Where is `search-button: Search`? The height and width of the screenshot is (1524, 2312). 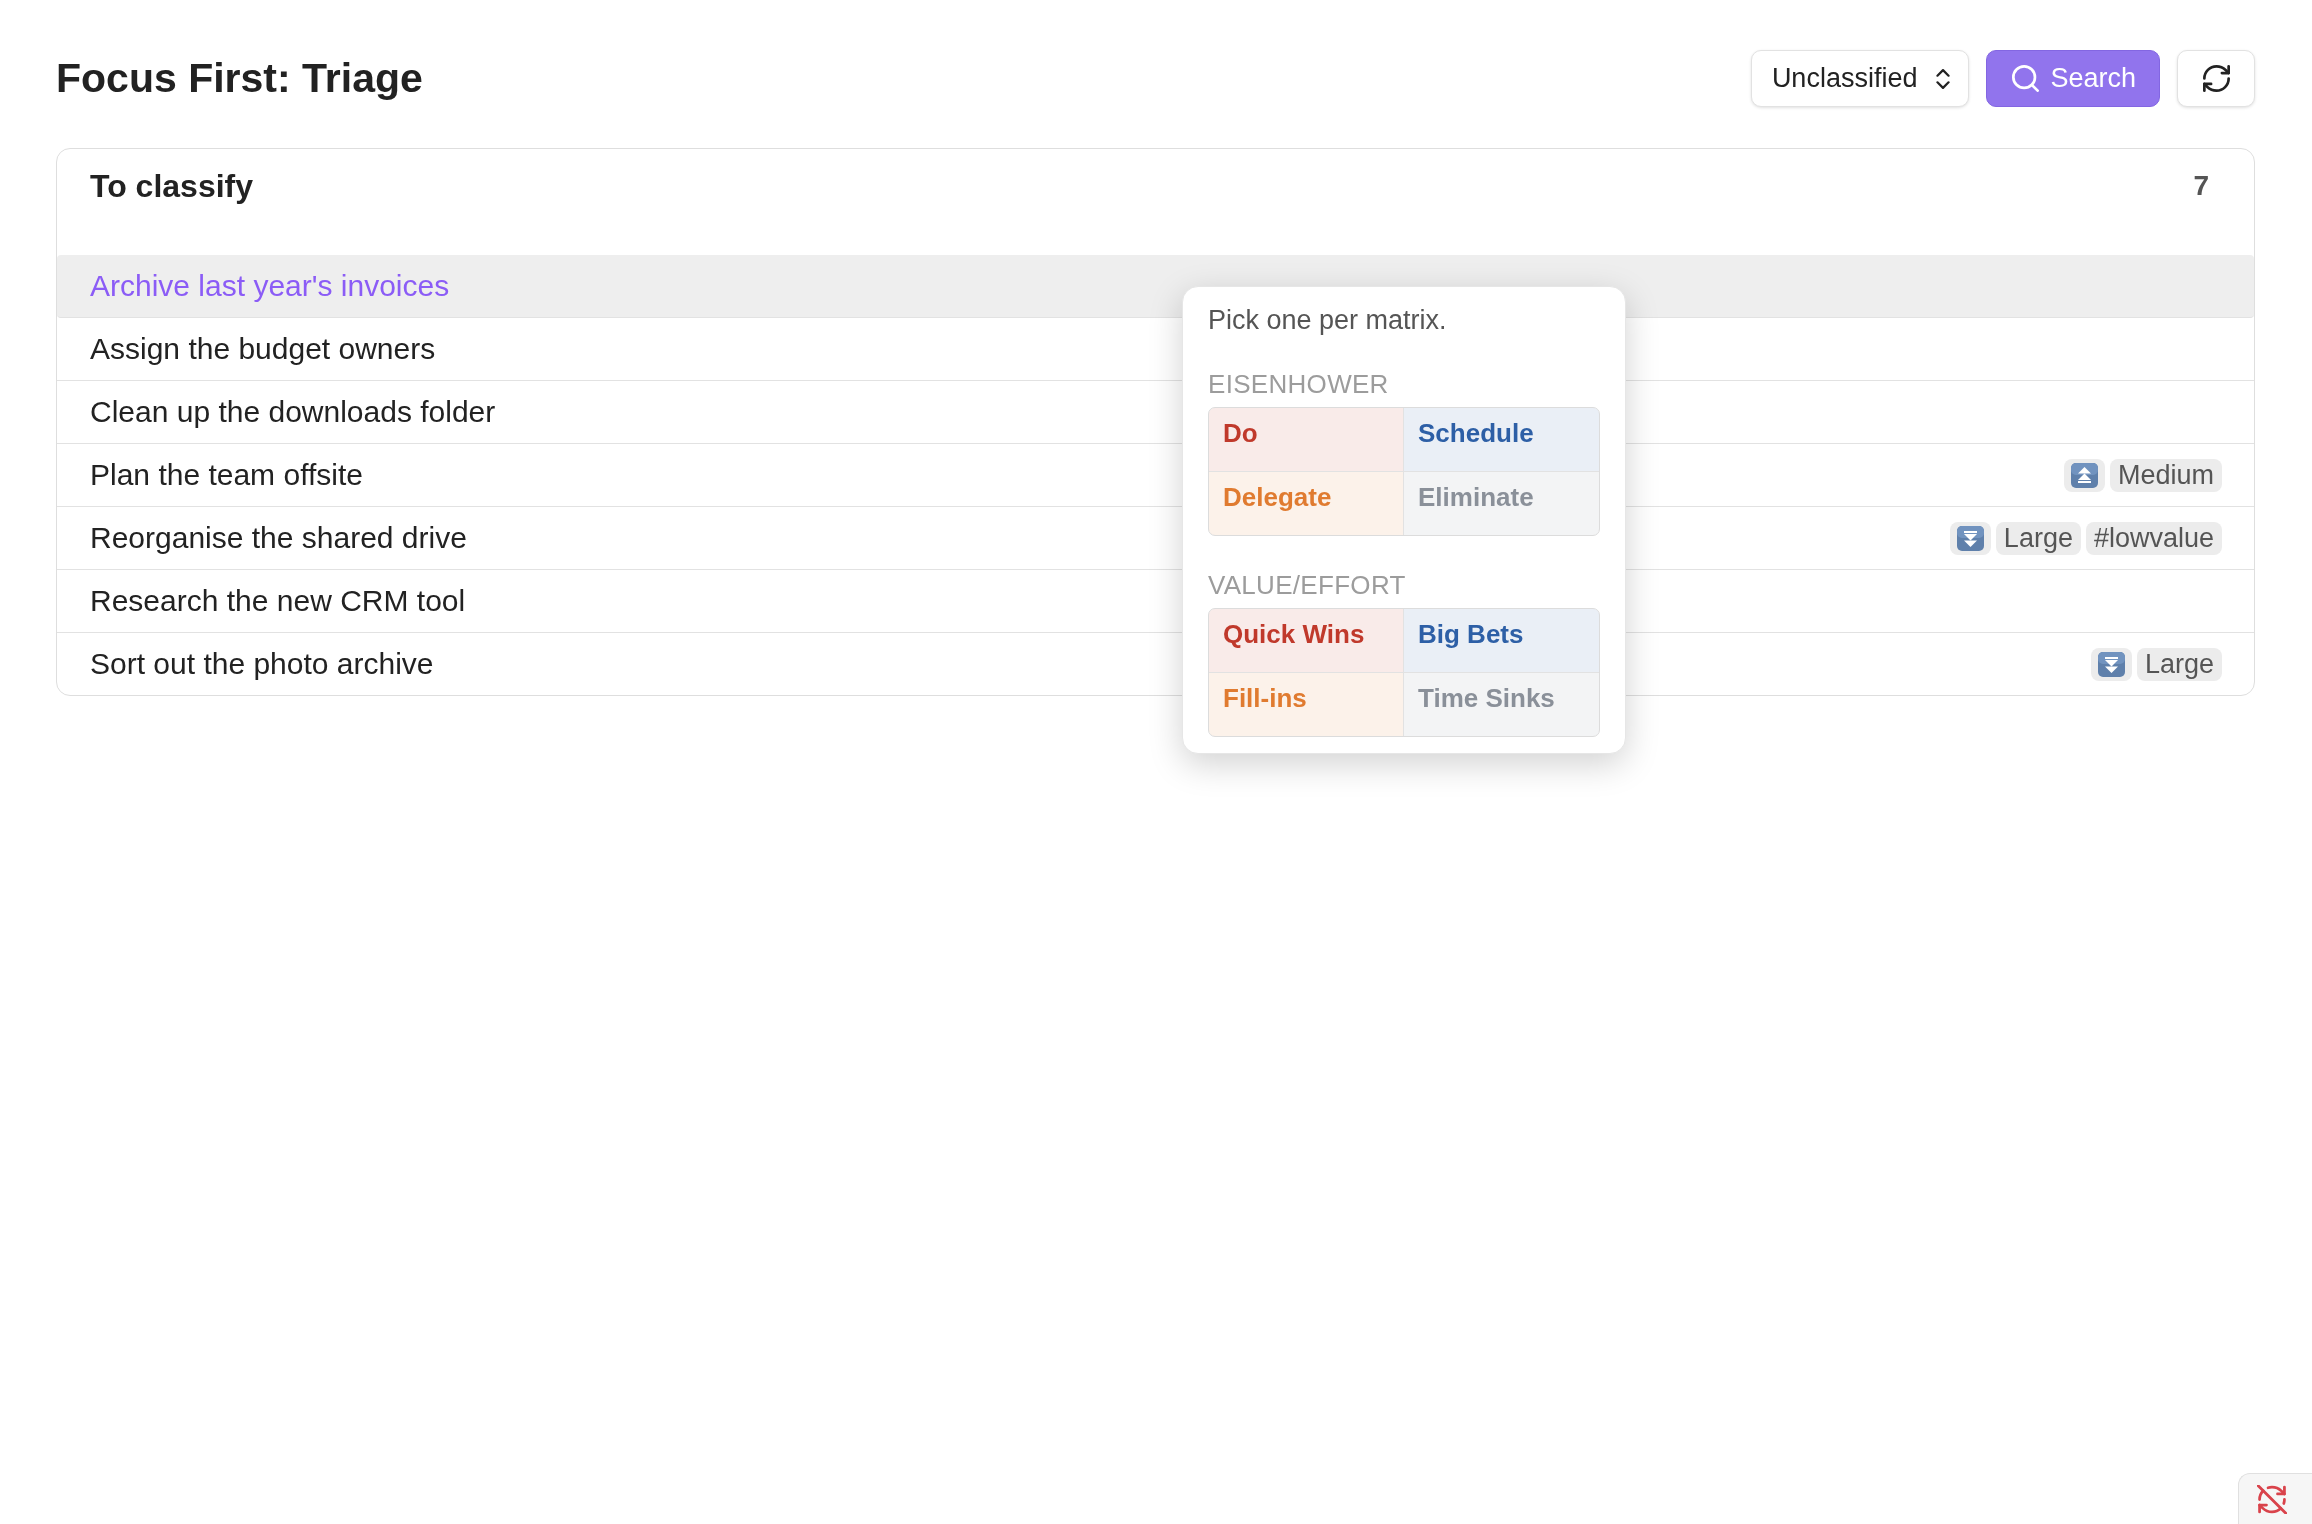 search-button: Search is located at coordinates (2073, 78).